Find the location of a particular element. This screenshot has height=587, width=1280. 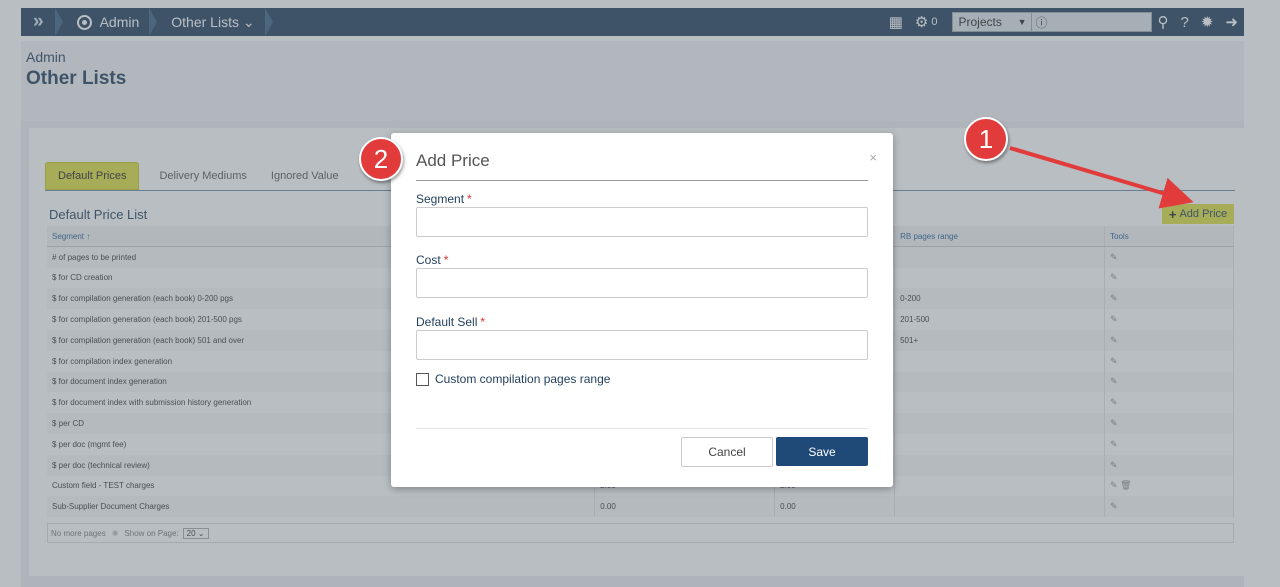

annotation-marker-2: 2 is located at coordinates (381, 159).